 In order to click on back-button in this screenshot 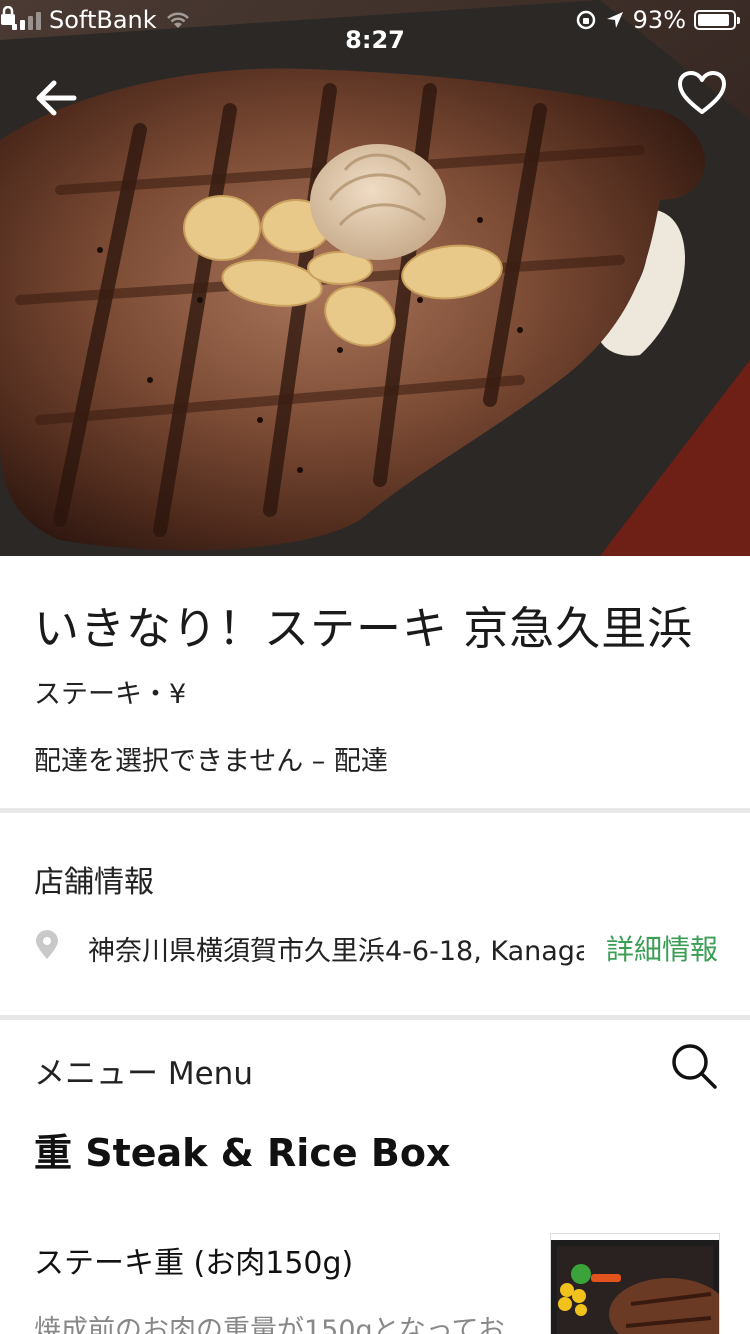, I will do `click(56, 98)`.